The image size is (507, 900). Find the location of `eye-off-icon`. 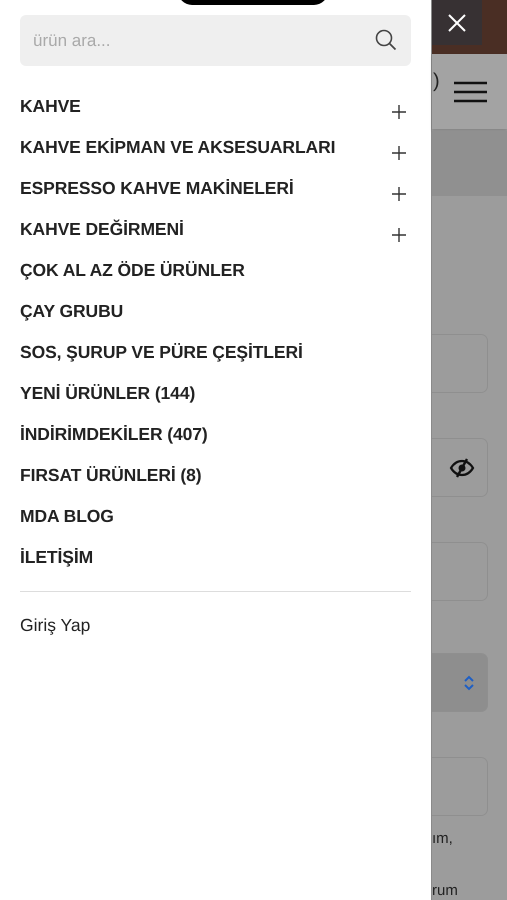

eye-off-icon is located at coordinates (462, 468).